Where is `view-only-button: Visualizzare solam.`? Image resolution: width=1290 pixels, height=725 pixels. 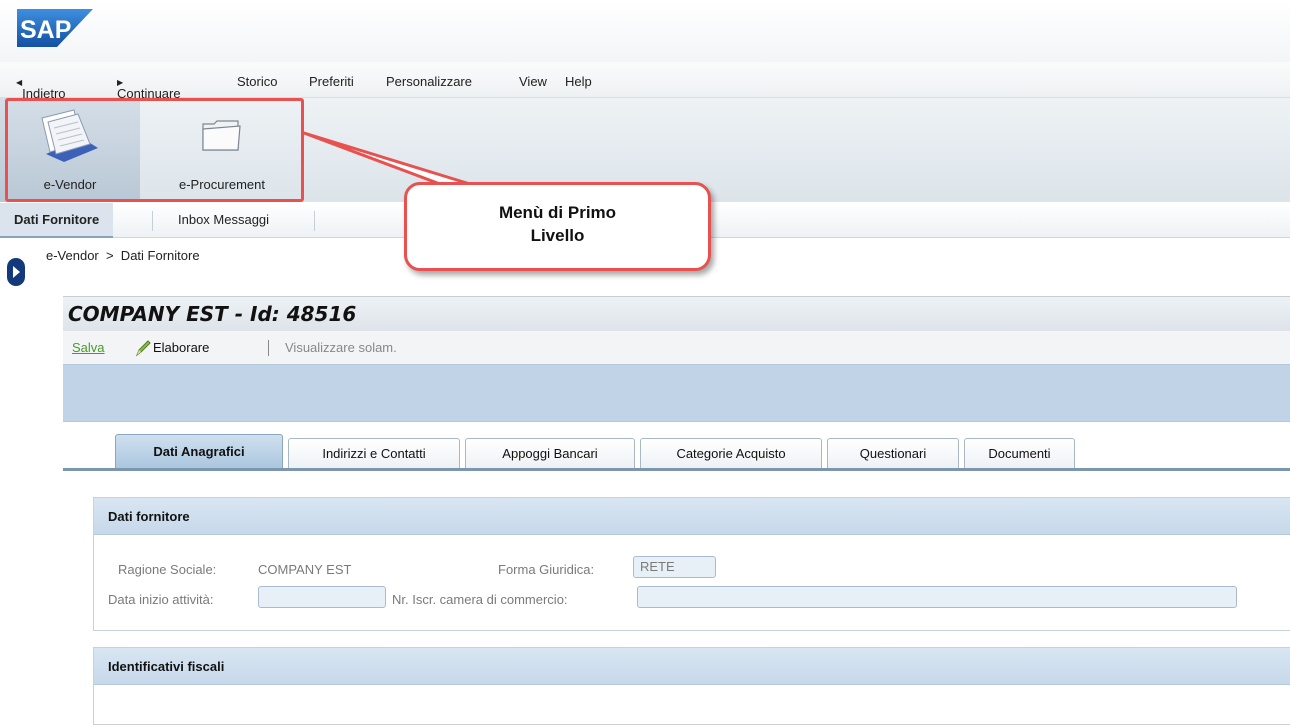
view-only-button: Visualizzare solam. is located at coordinates (341, 347).